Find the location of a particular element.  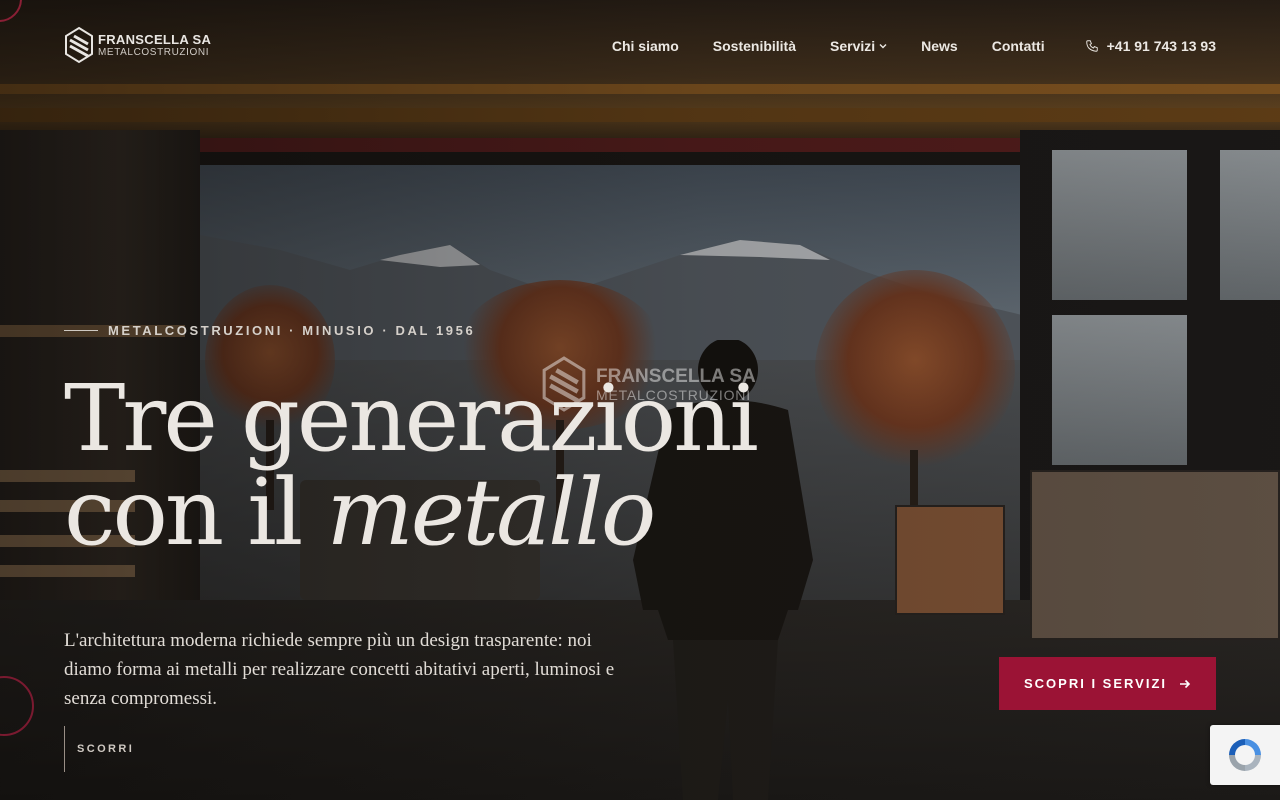

headline-line-2: con il metallo is located at coordinates (410, 513).